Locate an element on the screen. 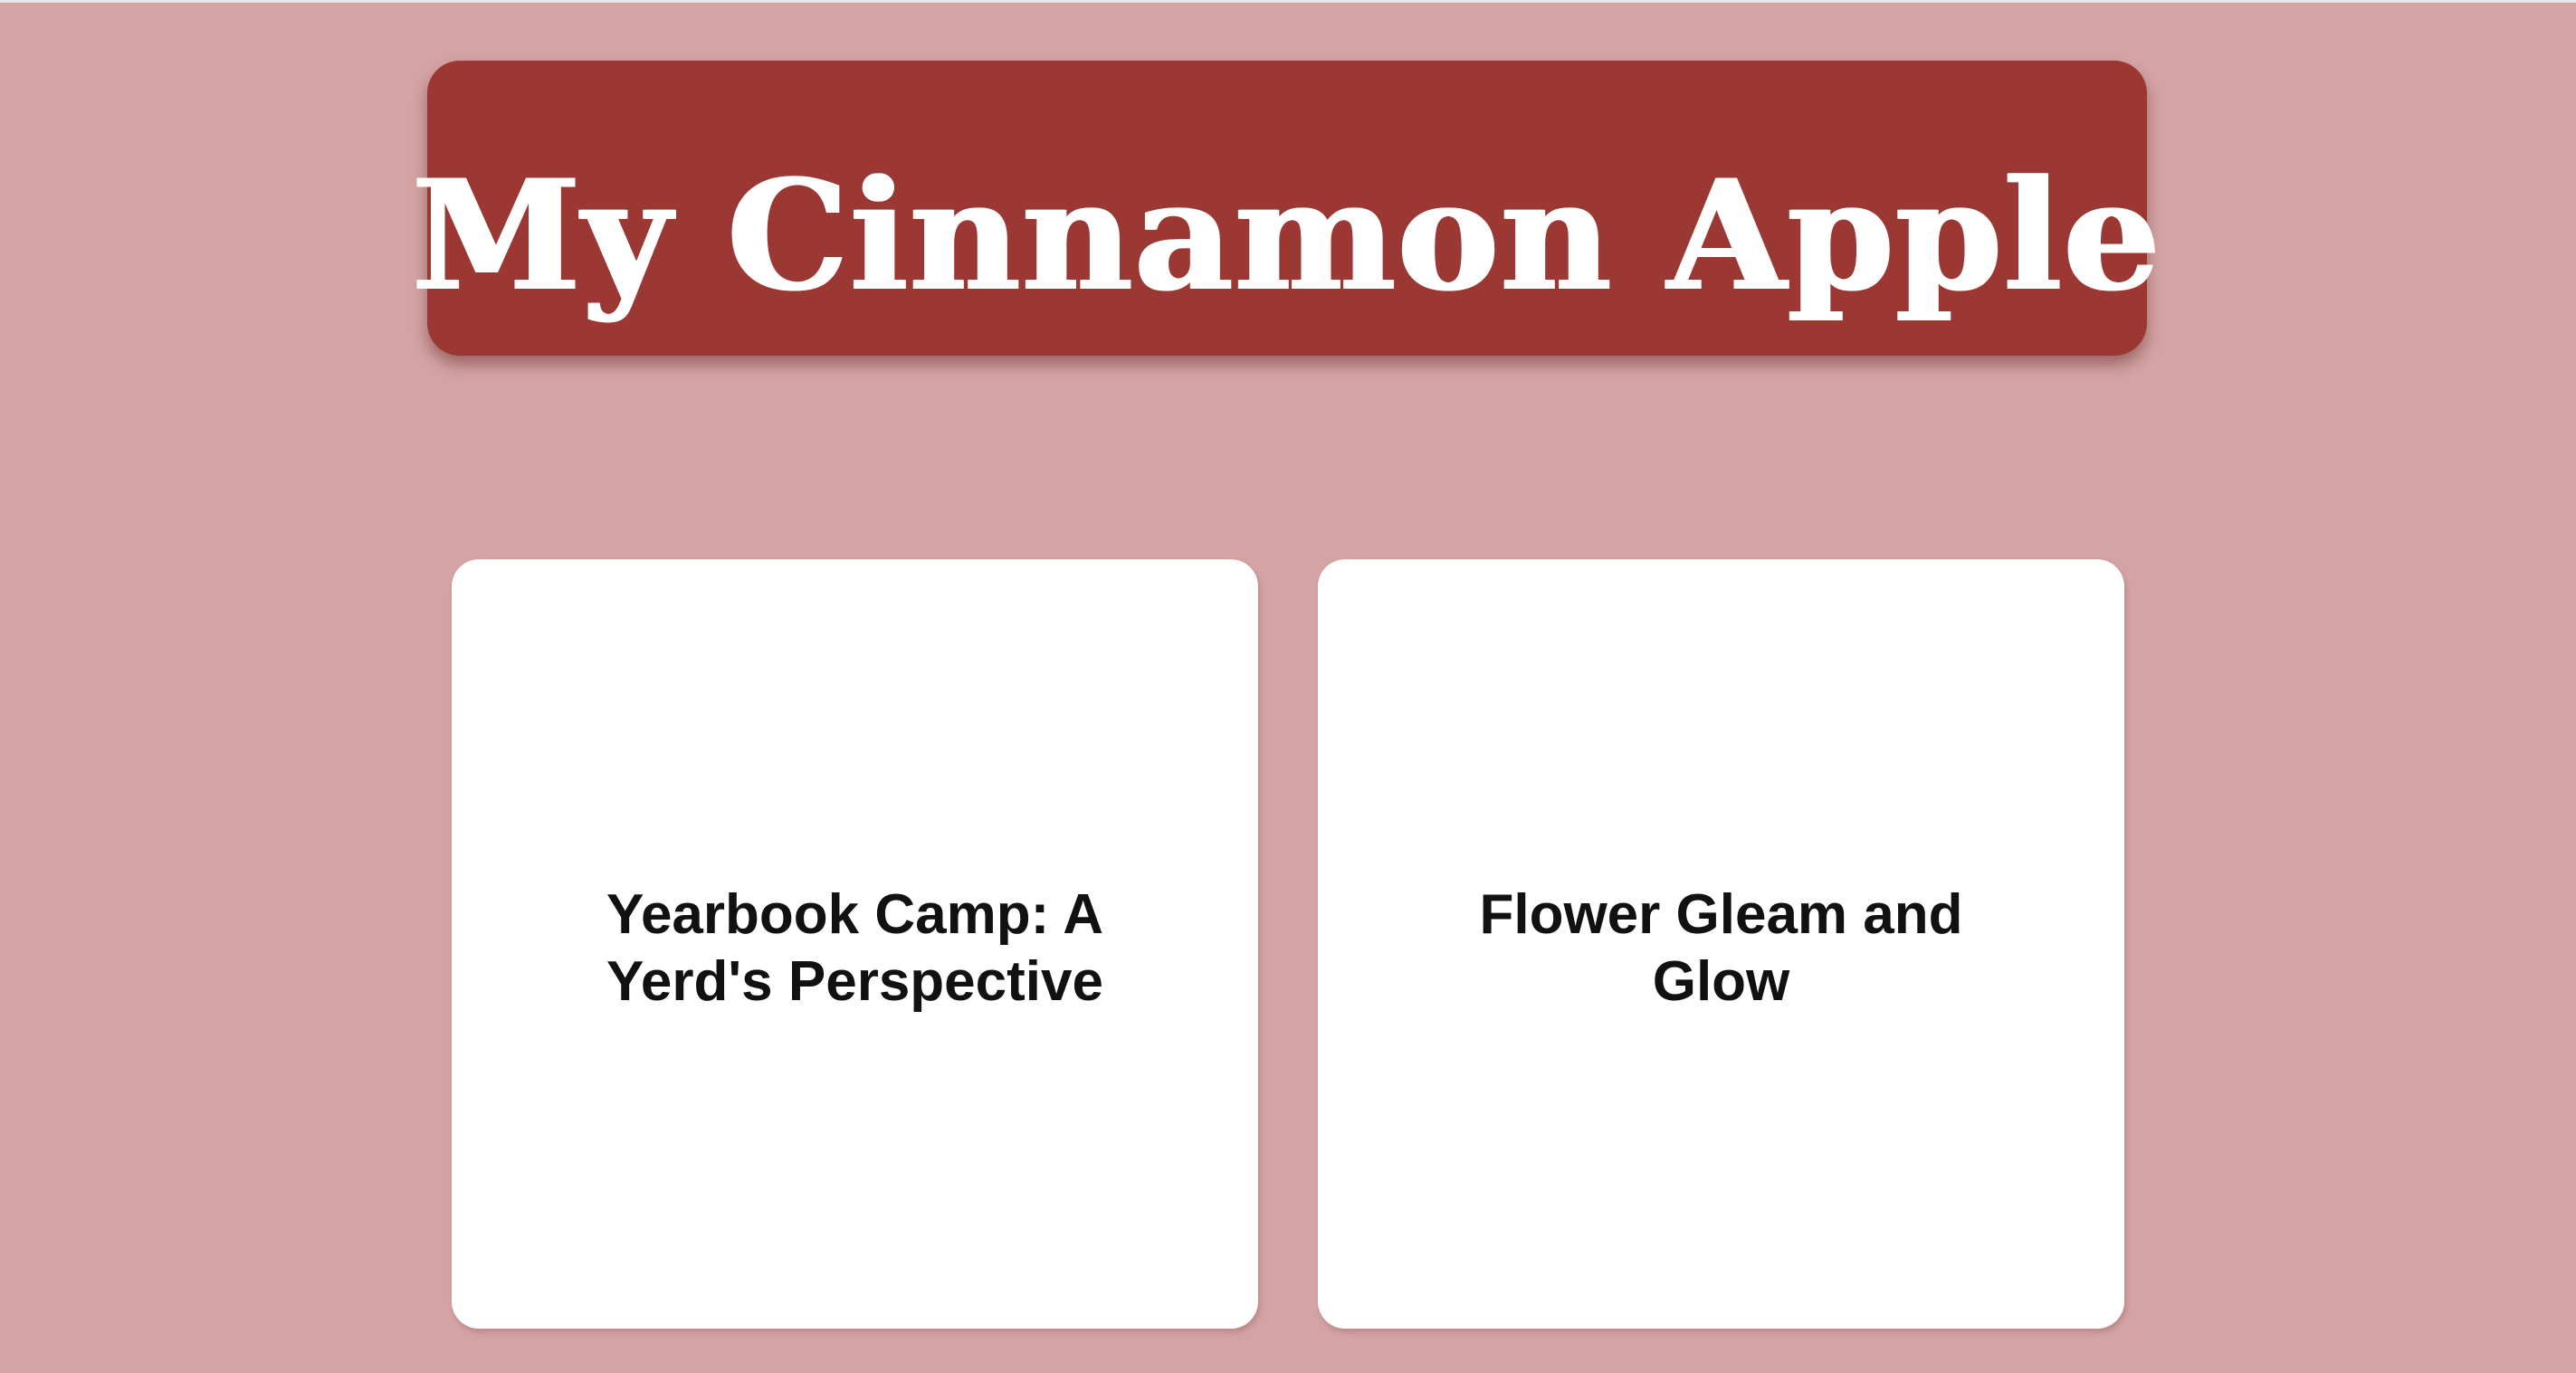 The width and height of the screenshot is (2576, 1373). post-card-title: Flower Gleam and Glow is located at coordinates (1721, 948).